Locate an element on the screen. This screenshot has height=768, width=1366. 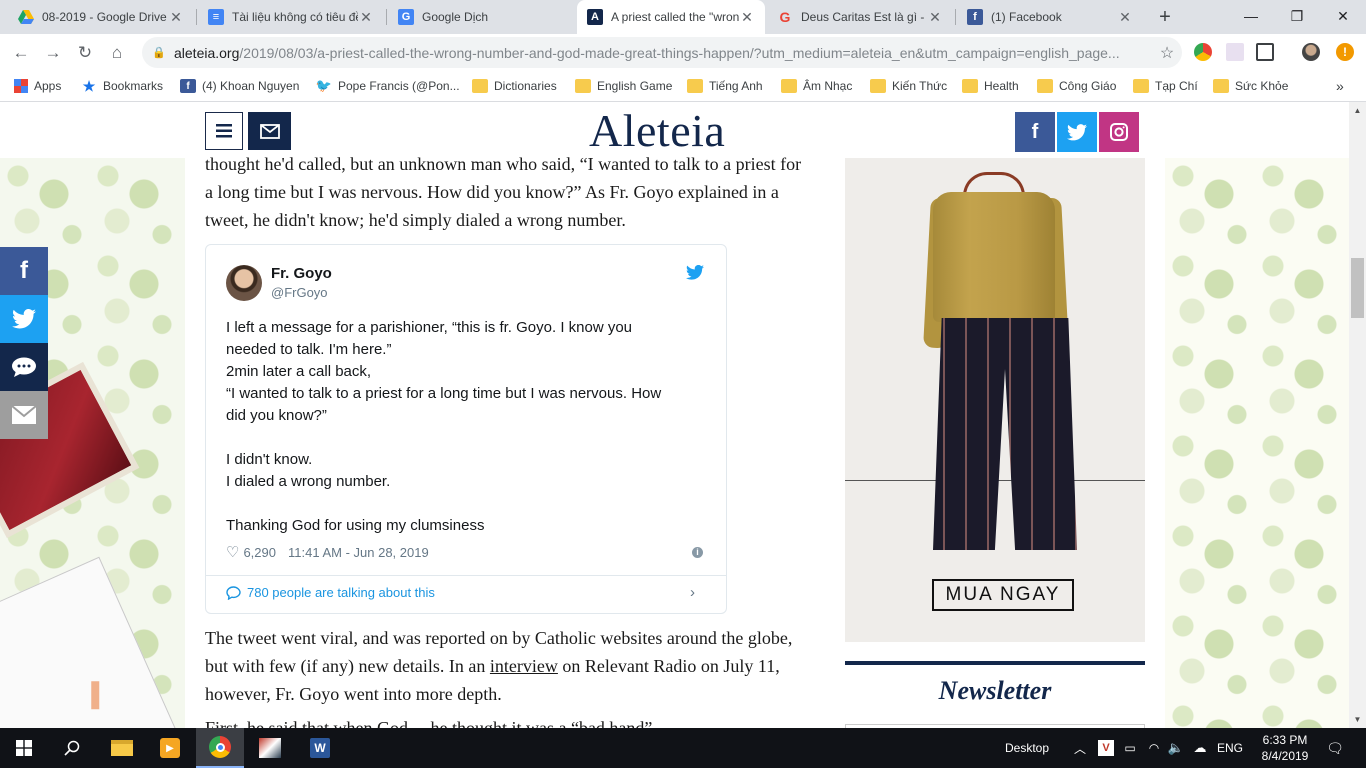
back-button: ← is located at coordinates (21, 53).